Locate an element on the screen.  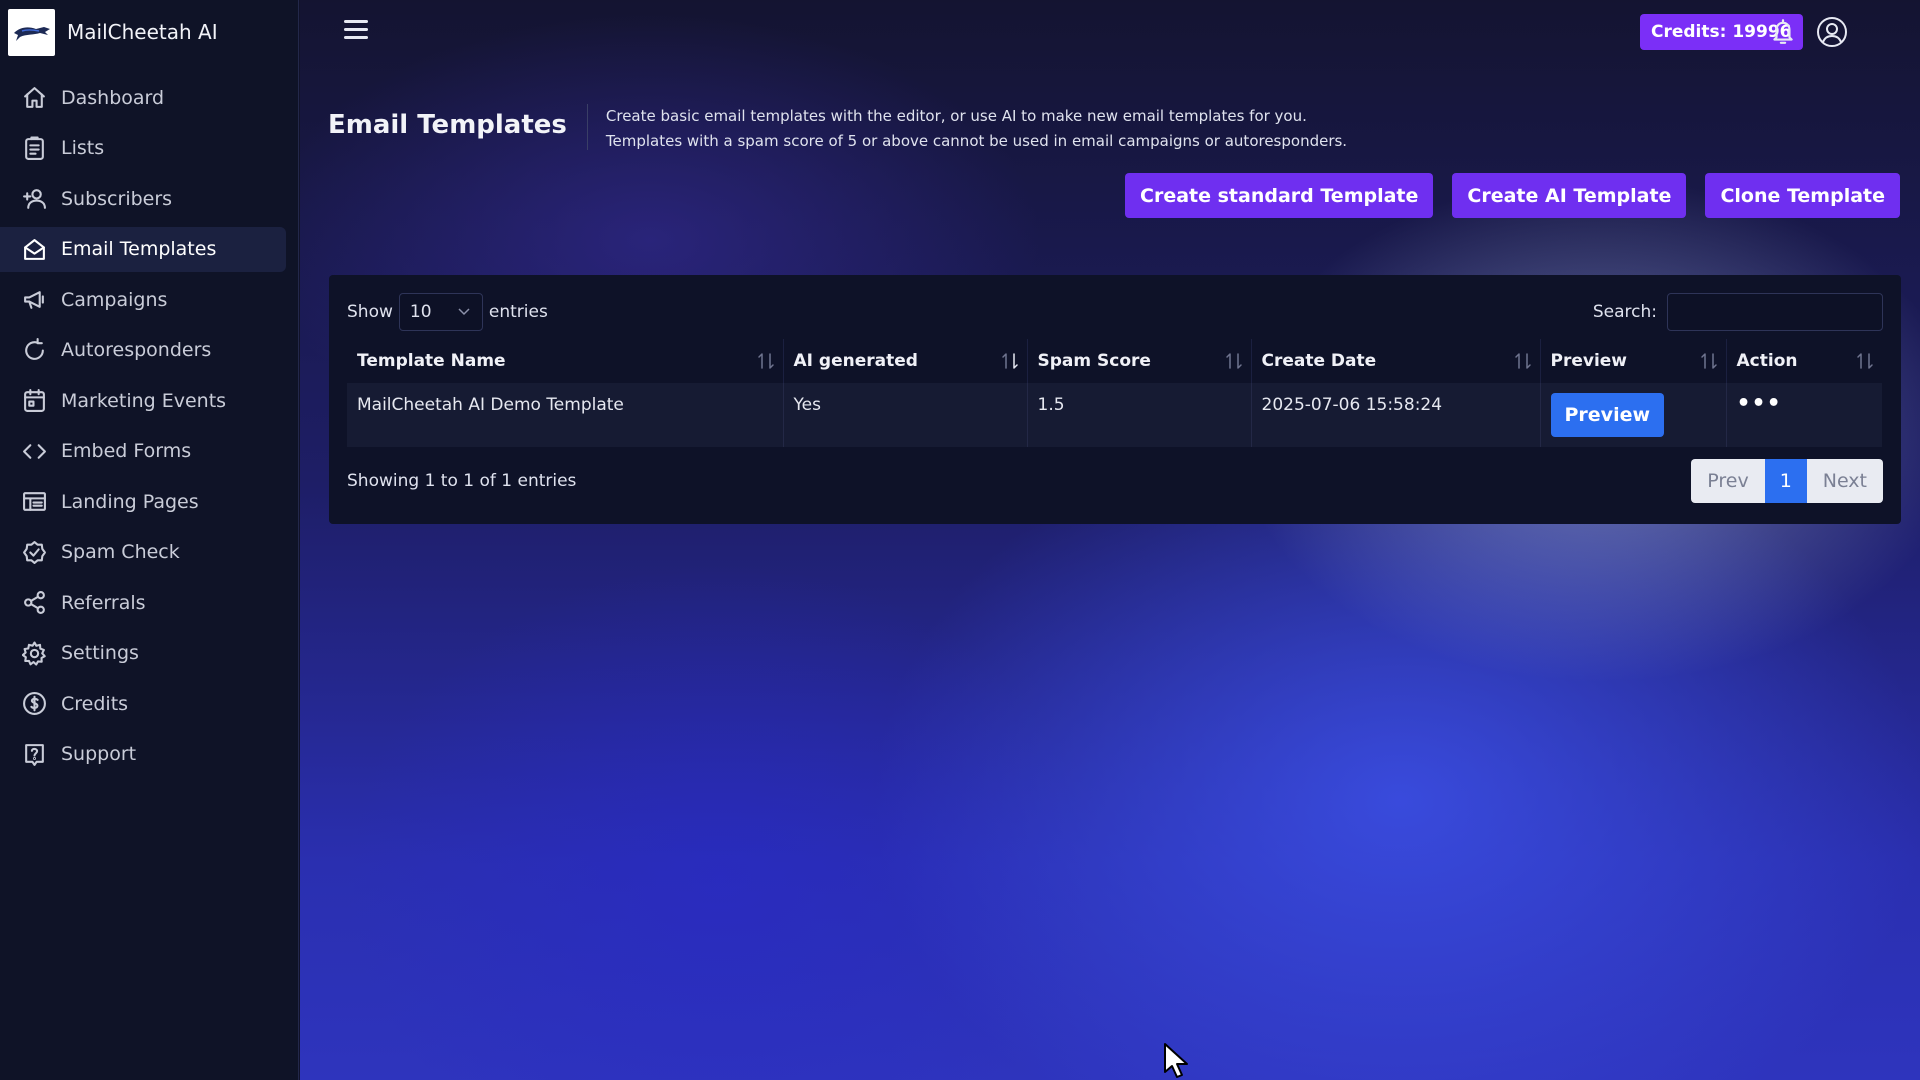
cell-preview: Preview is located at coordinates (1633, 415).